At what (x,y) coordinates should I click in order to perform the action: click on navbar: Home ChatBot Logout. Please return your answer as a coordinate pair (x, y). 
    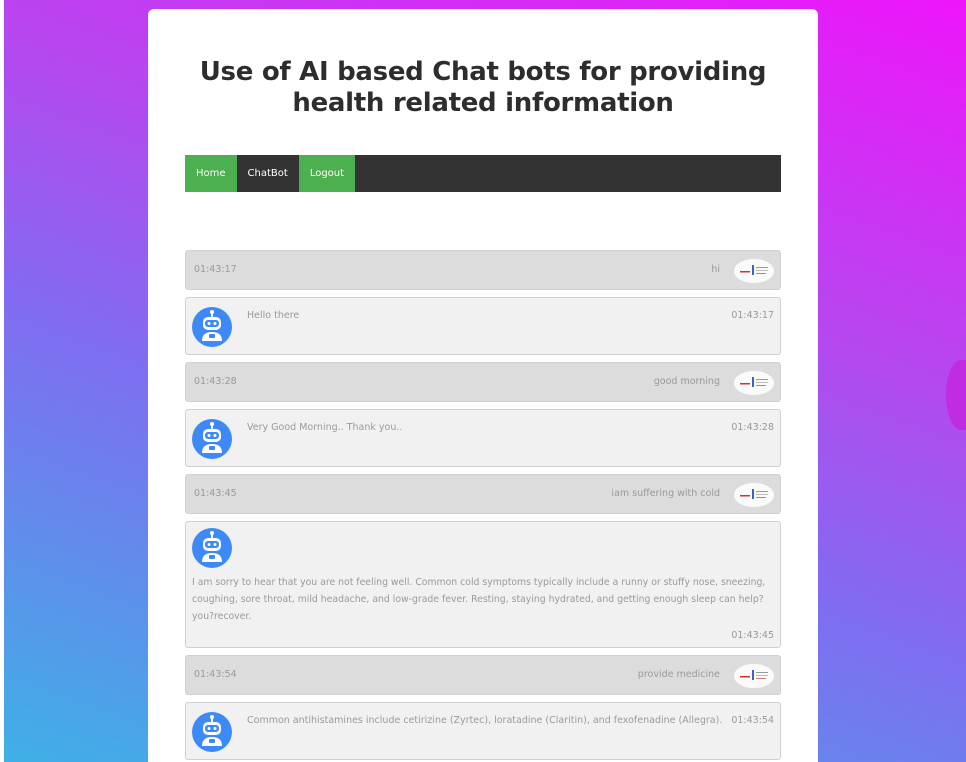
    Looking at the image, I should click on (483, 173).